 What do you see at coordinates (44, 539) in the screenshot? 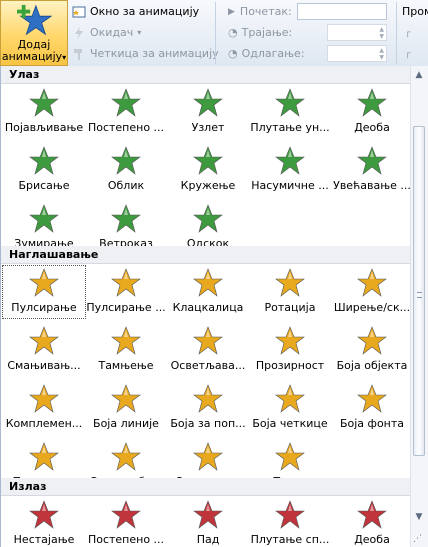
I see `animation-tile-label: Нестајање` at bounding box center [44, 539].